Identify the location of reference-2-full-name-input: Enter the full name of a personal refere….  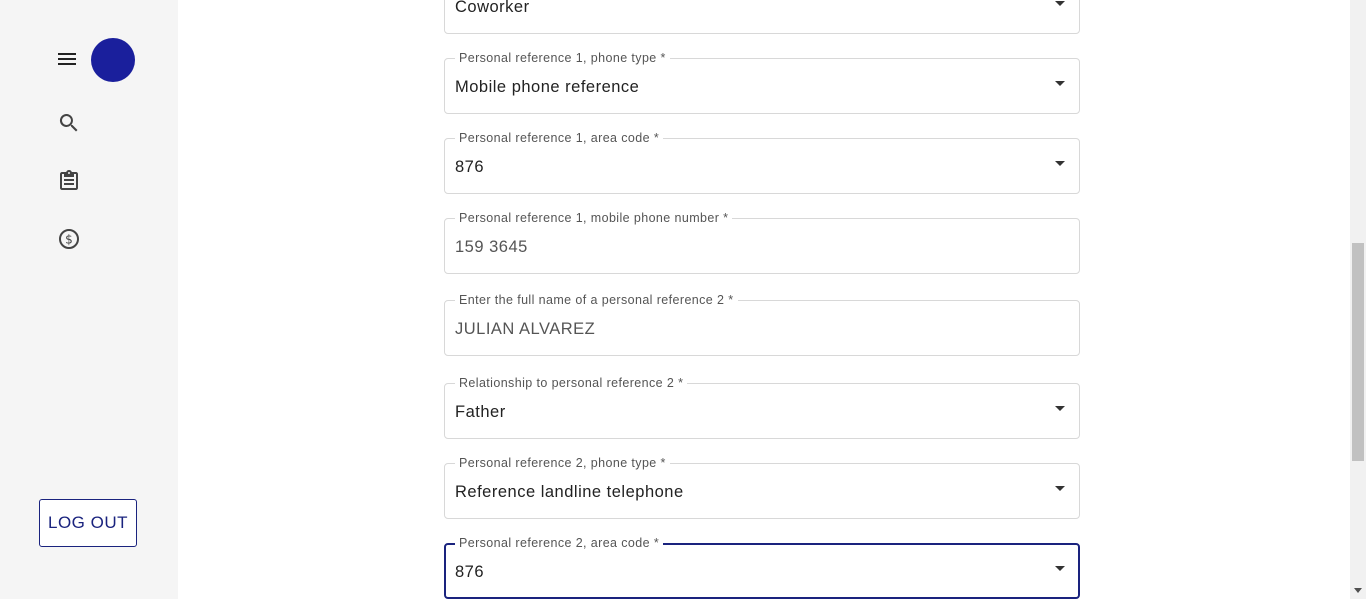
(762, 324).